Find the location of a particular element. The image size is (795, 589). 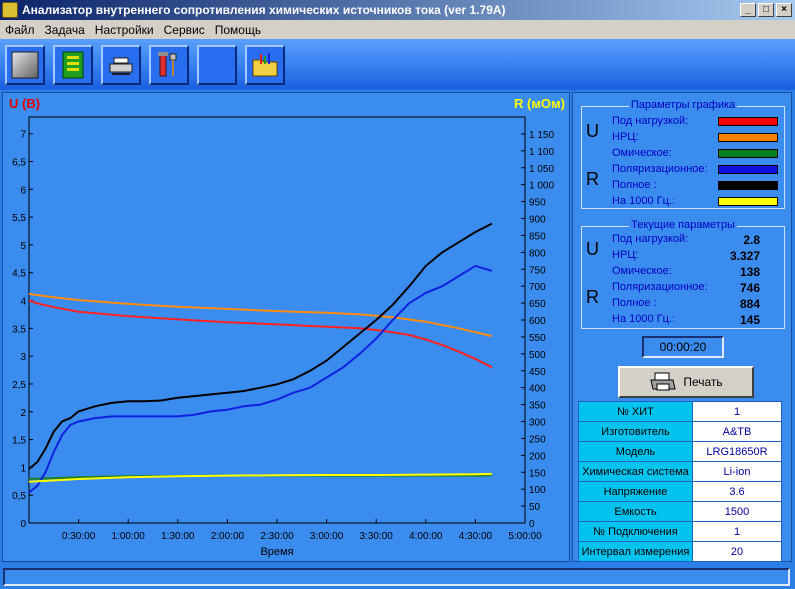

legend-row: Под нагрузкой: is located at coordinates (693, 122).